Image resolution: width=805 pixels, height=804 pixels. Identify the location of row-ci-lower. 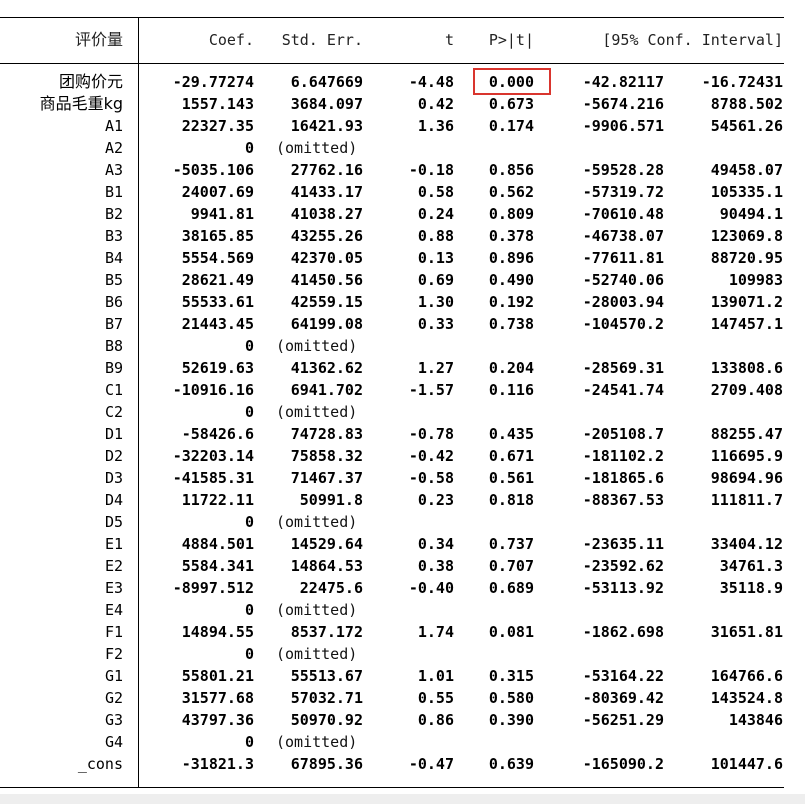
(599, 522).